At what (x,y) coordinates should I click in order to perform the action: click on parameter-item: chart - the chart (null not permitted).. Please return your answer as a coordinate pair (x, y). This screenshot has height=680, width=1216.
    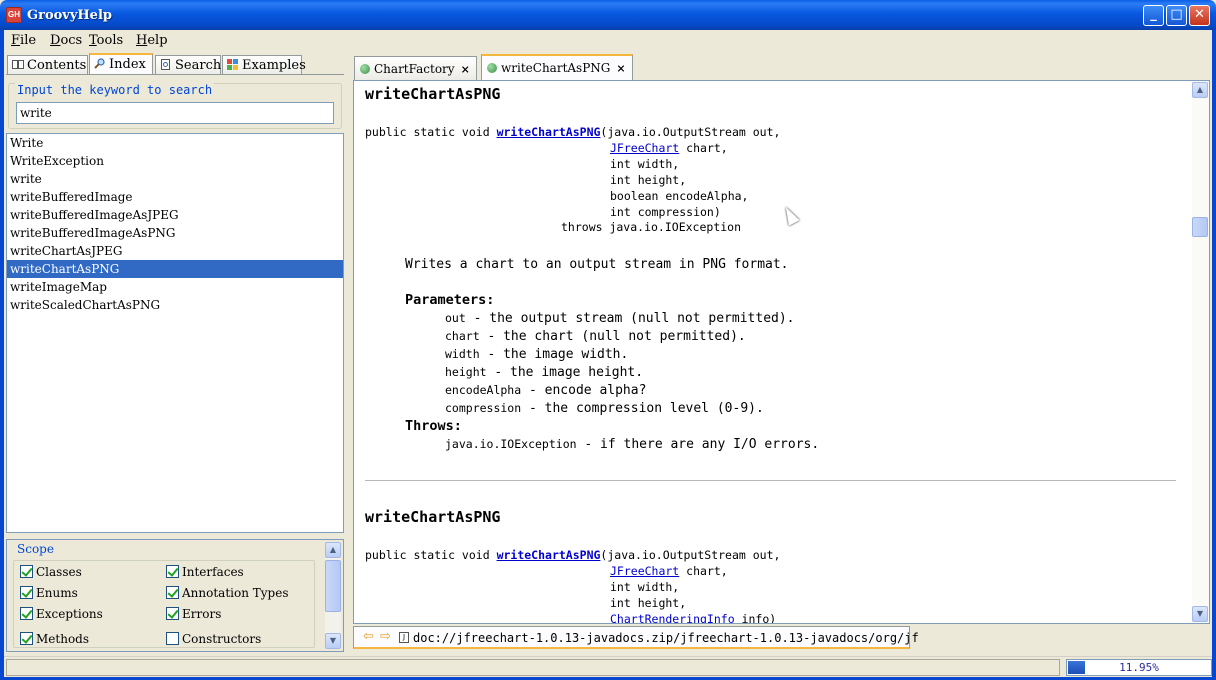
    Looking at the image, I should click on (595, 336).